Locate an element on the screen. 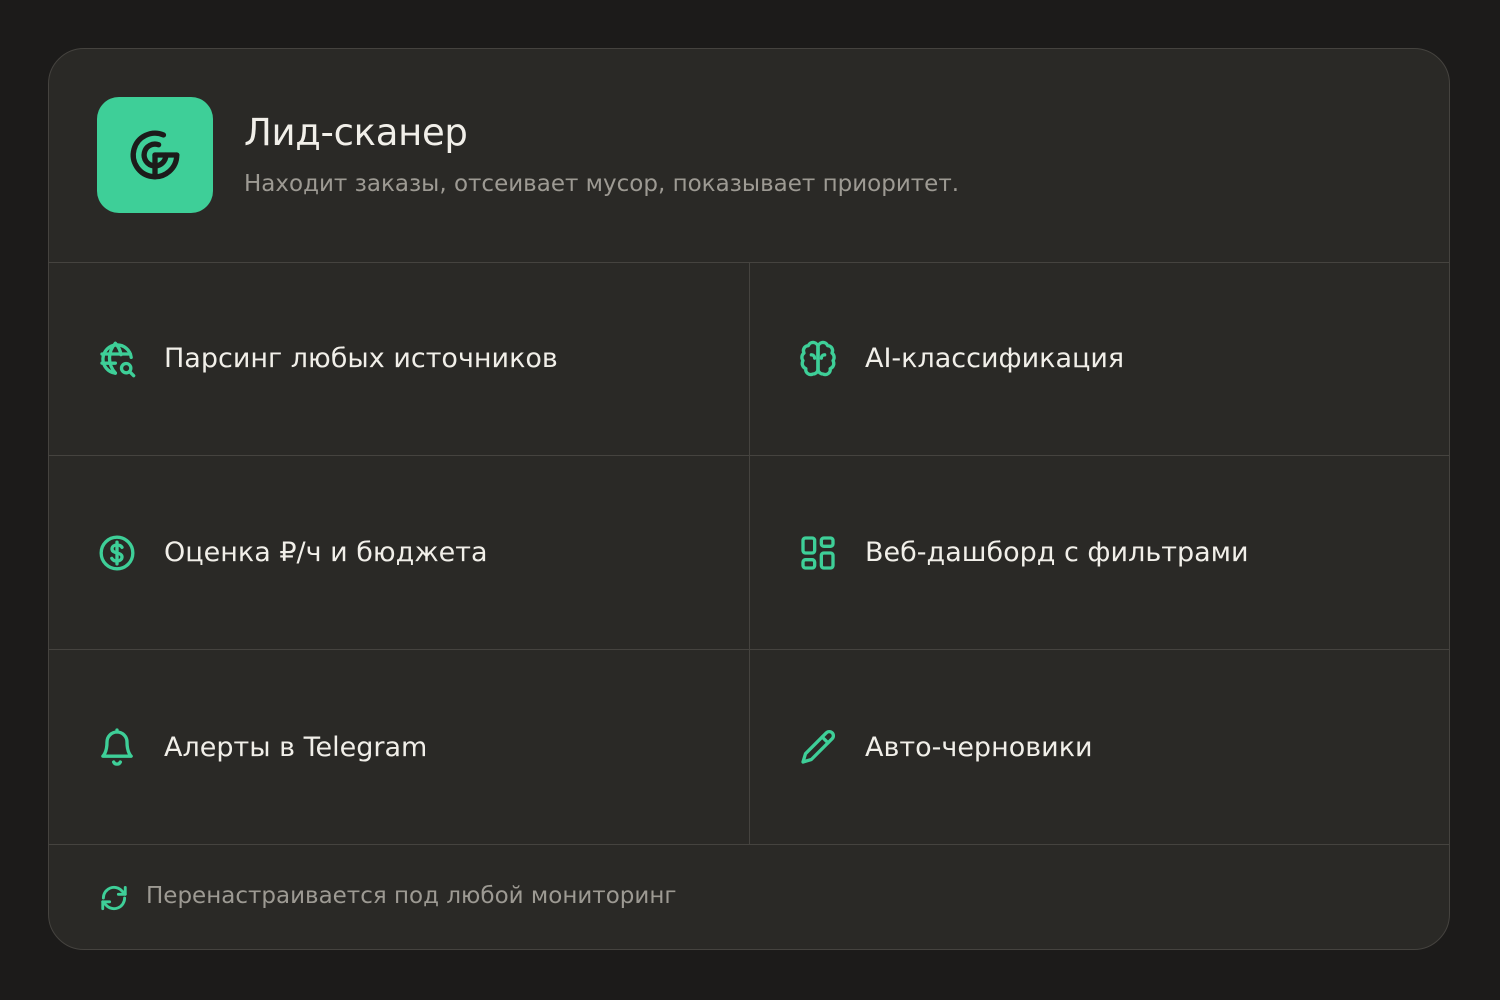 Image resolution: width=1500 pixels, height=1000 pixels. brain-icon is located at coordinates (818, 359).